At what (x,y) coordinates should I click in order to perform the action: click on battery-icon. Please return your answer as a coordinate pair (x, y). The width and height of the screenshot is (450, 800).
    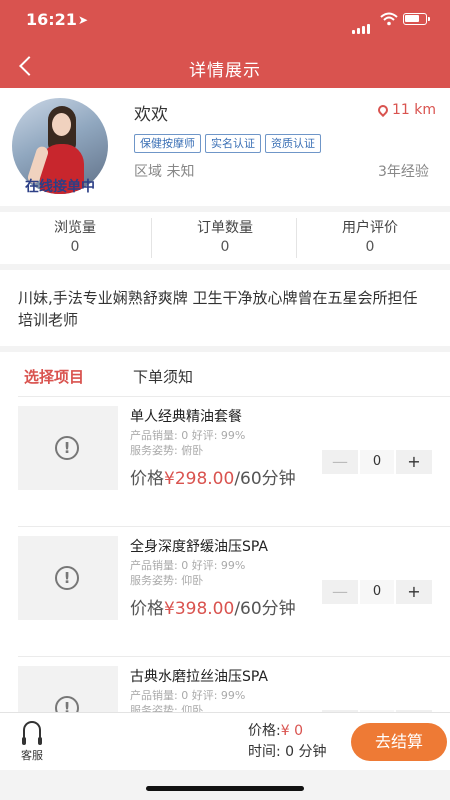
    Looking at the image, I should click on (416, 19).